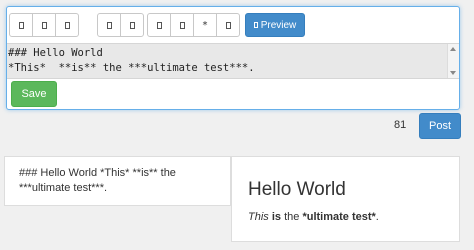  Describe the element at coordinates (255, 25) in the screenshot. I see `preview-icon` at that location.